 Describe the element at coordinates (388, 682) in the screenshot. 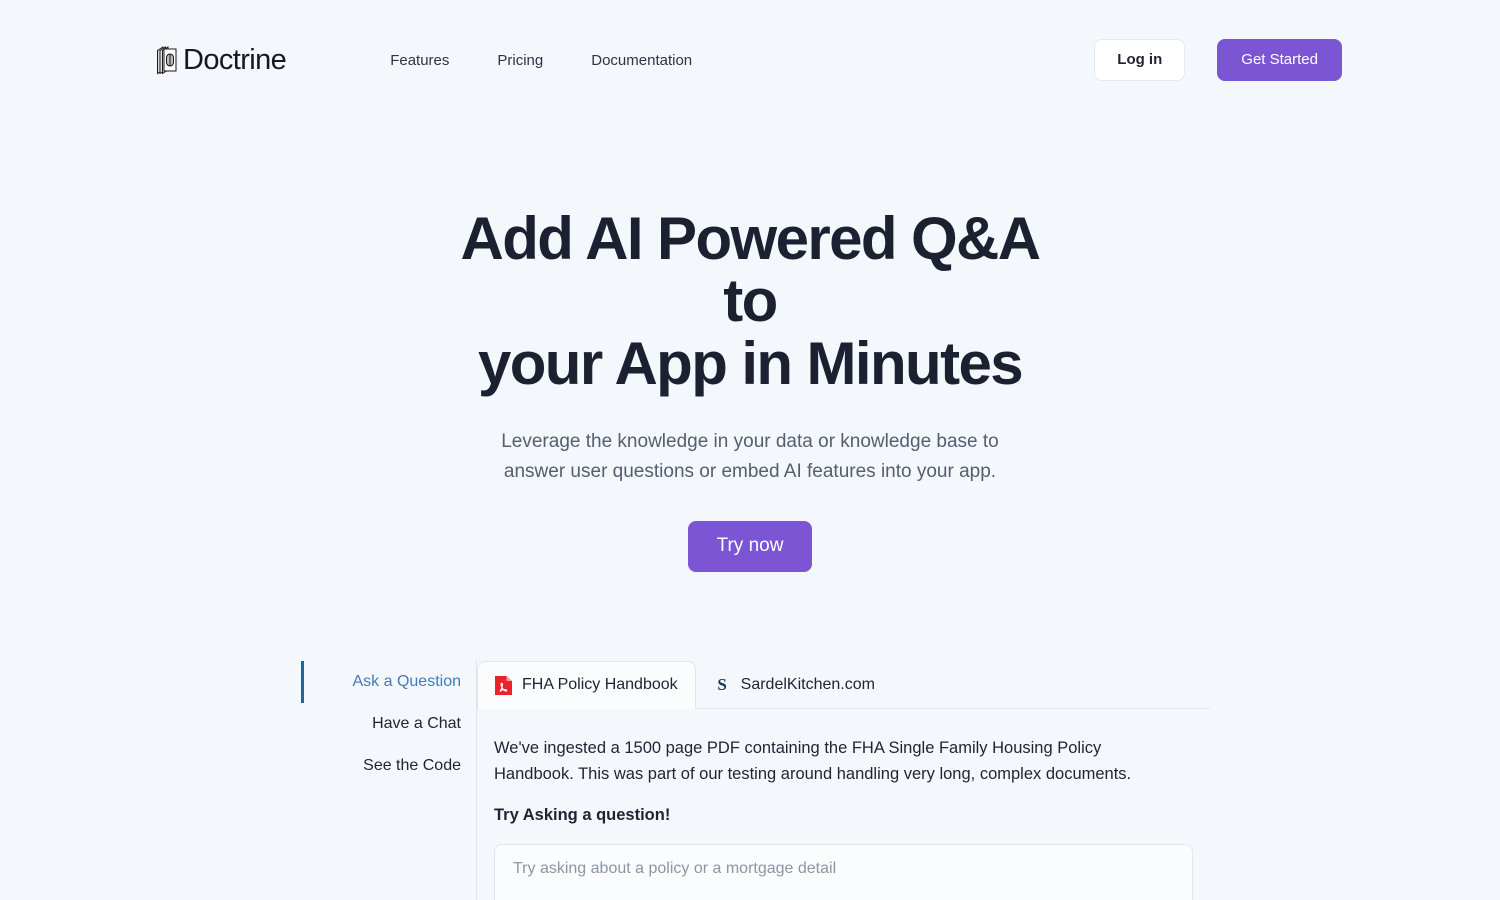

I see `sidebar-item-ask-a-question: Ask a Question` at that location.